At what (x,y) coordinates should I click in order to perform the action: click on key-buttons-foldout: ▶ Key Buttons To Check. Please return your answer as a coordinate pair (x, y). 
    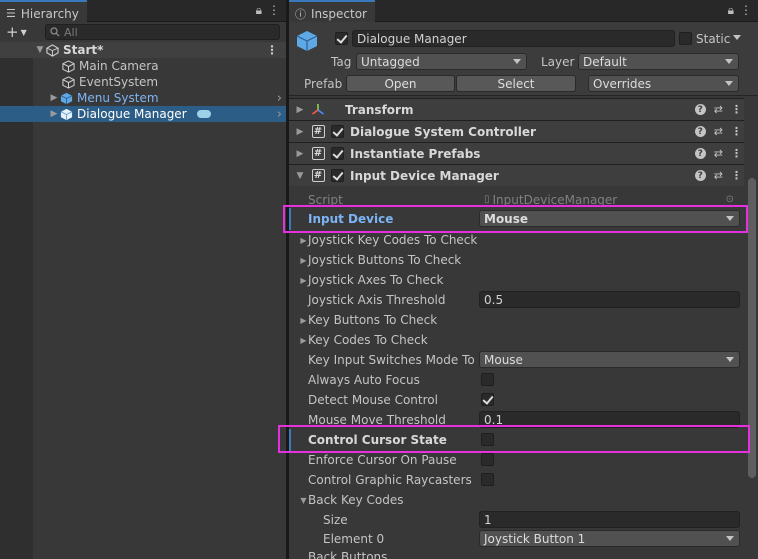
    Looking at the image, I should click on (368, 320).